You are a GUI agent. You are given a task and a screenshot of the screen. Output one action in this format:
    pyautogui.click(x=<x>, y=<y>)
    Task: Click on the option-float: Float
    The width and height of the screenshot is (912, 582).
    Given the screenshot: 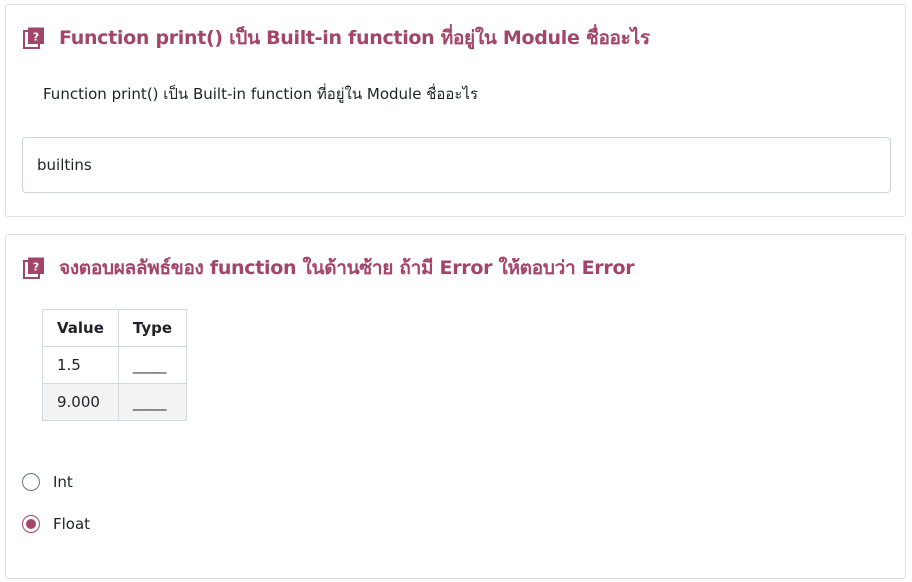 What is the action you would take?
    pyautogui.click(x=56, y=524)
    